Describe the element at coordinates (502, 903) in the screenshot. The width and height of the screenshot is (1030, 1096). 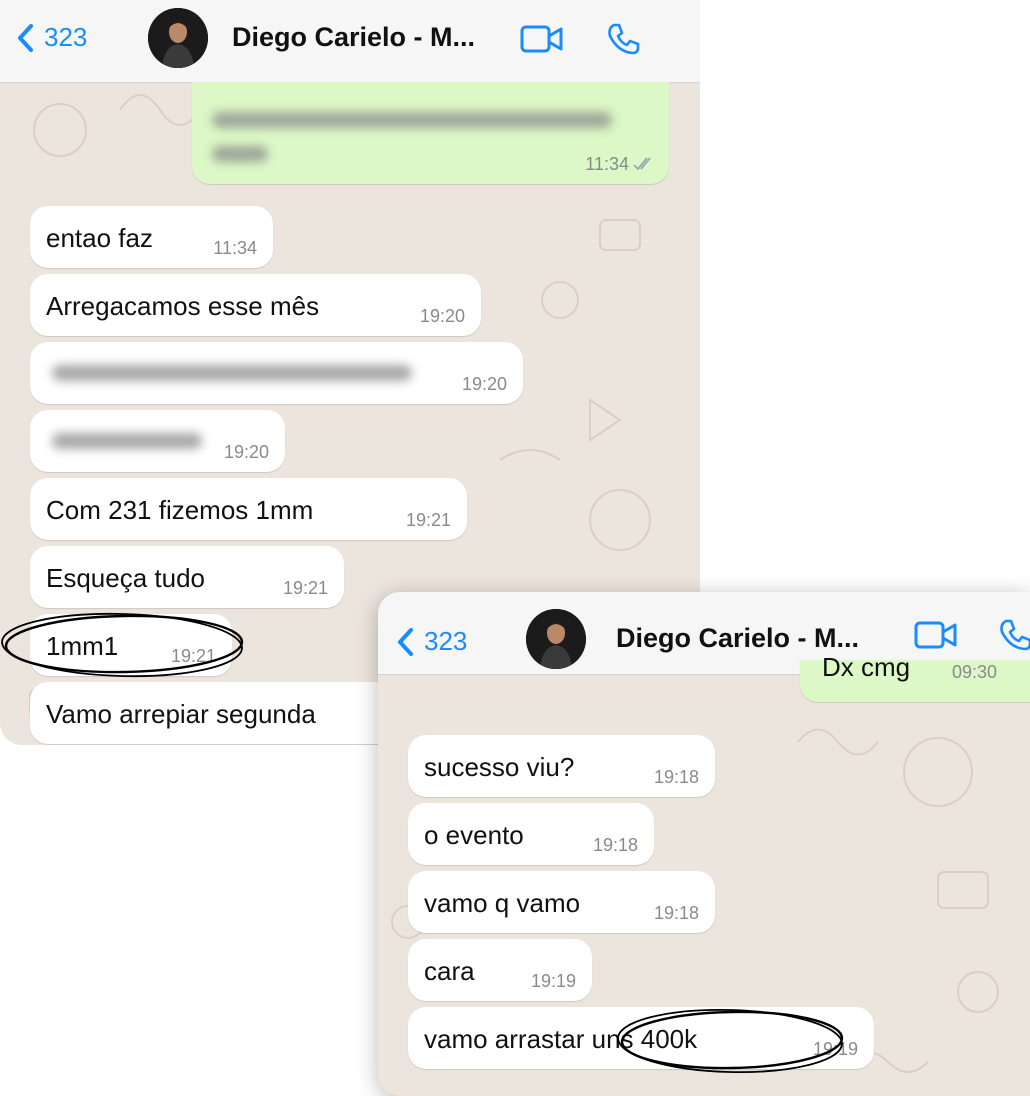
I see `message-text: vamo q vamo` at that location.